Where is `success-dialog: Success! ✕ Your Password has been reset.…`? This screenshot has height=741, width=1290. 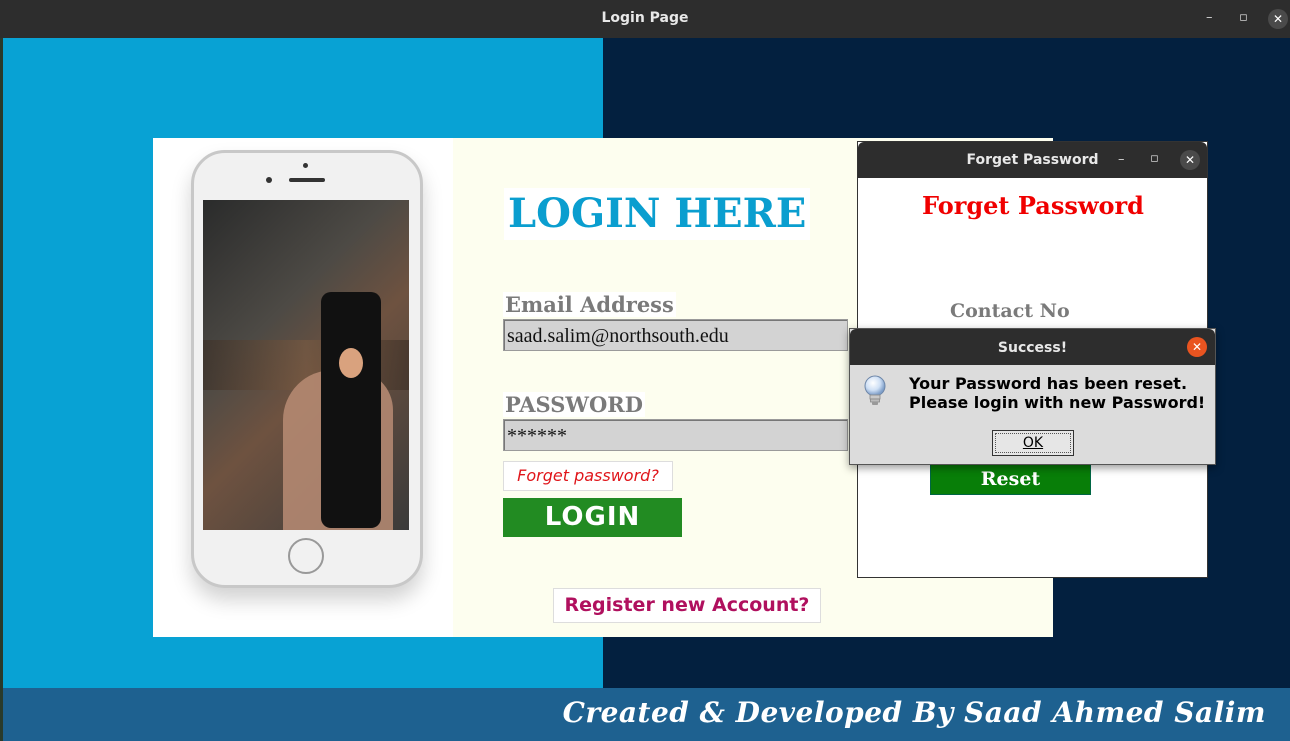 success-dialog: Success! ✕ Your Password has been reset.… is located at coordinates (1032, 396).